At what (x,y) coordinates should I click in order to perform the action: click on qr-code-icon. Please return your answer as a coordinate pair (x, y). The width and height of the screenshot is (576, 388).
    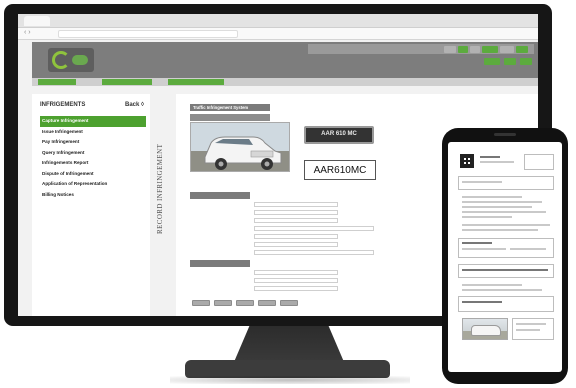
    Looking at the image, I should click on (467, 161).